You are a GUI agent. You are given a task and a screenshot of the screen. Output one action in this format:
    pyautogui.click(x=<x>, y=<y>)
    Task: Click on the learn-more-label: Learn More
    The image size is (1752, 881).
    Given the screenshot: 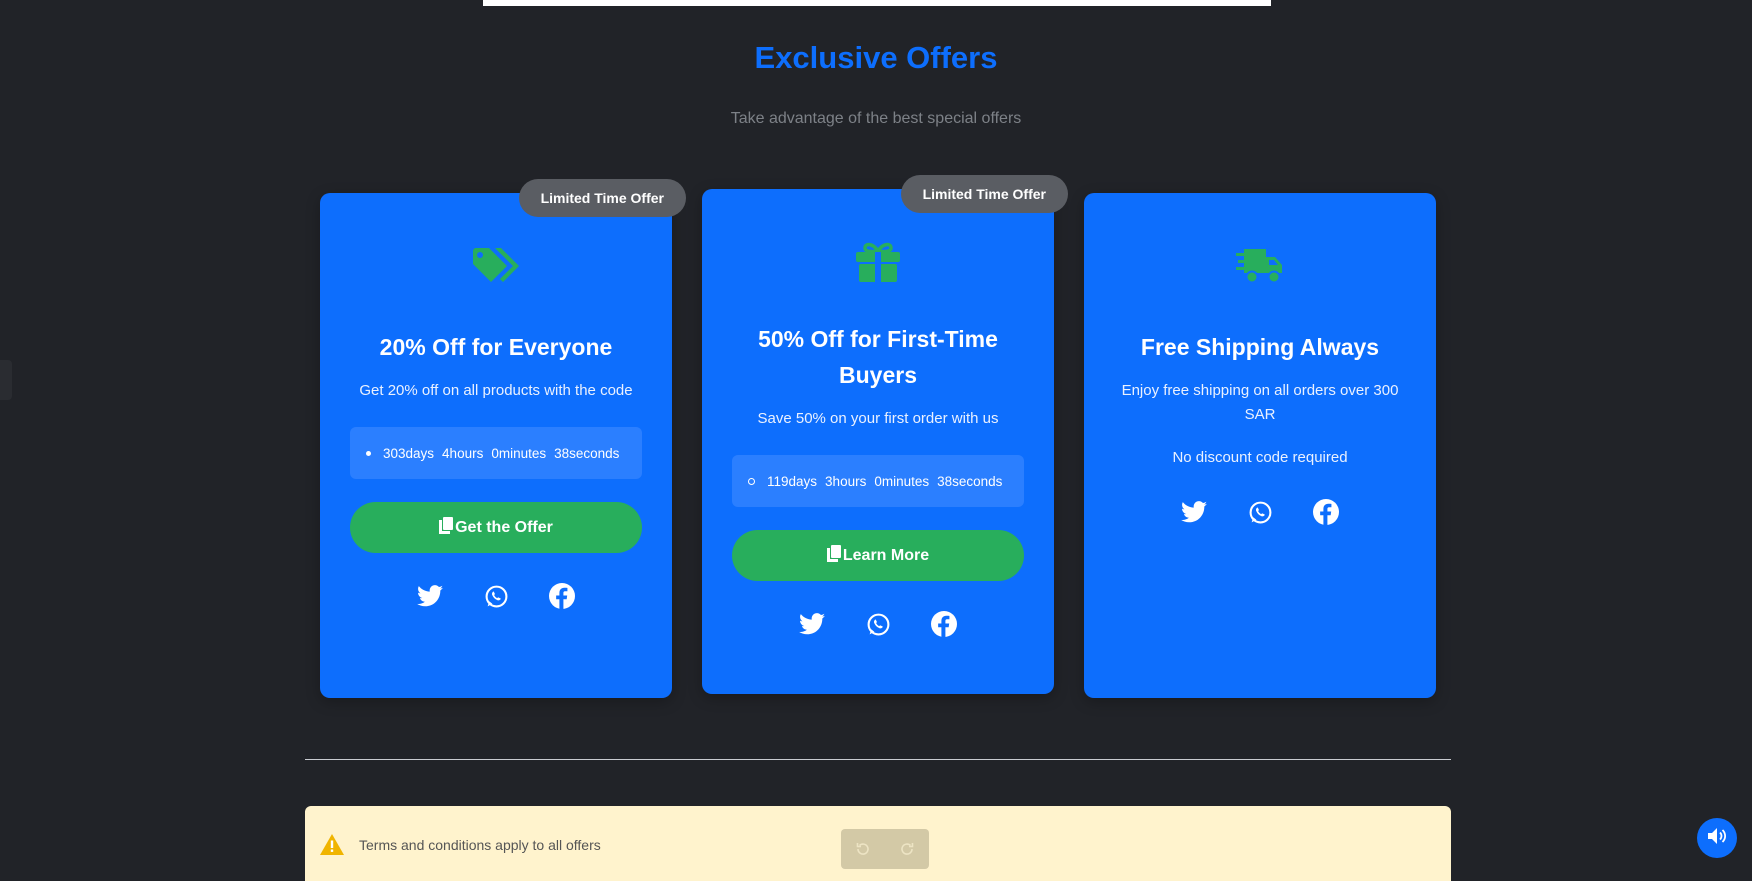 What is the action you would take?
    pyautogui.click(x=886, y=555)
    